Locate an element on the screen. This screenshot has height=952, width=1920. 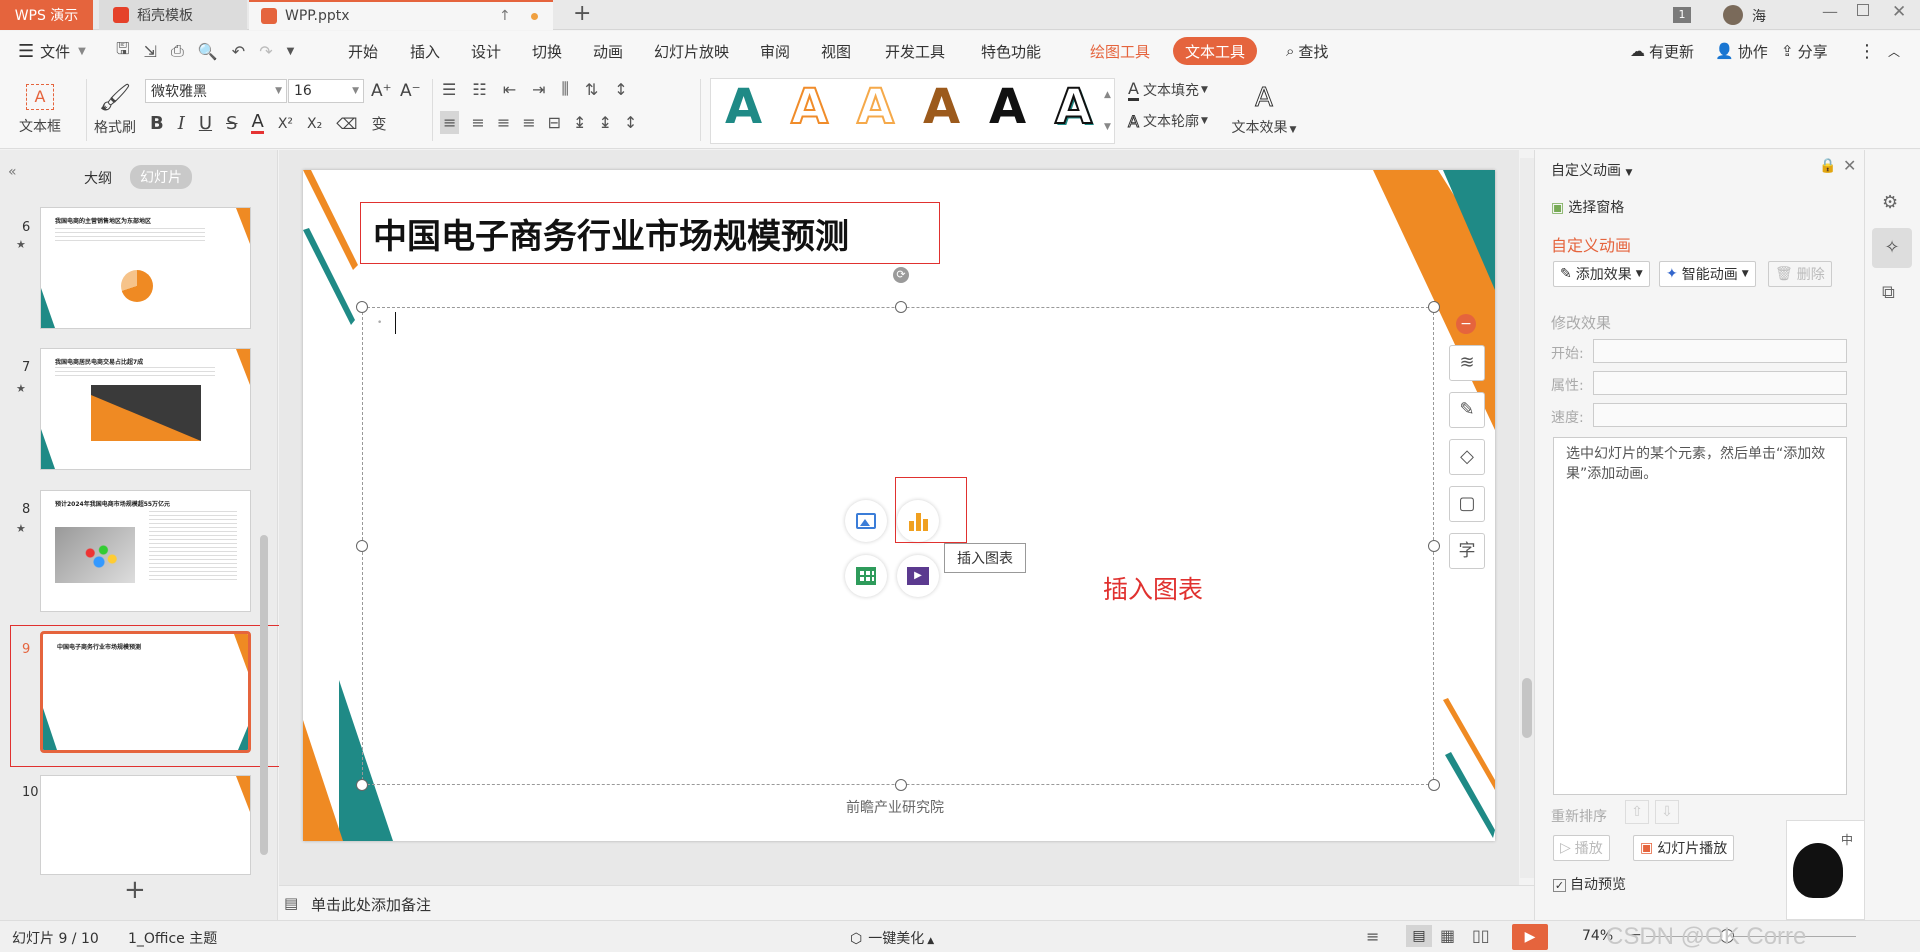
distribute-icon: ⊟ is located at coordinates (554, 122).